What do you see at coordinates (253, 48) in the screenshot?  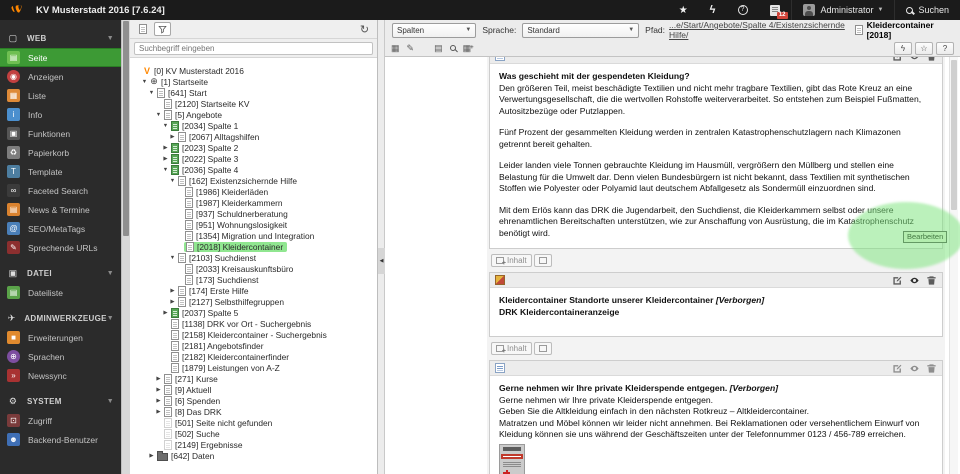 I see `tree-filter-input` at bounding box center [253, 48].